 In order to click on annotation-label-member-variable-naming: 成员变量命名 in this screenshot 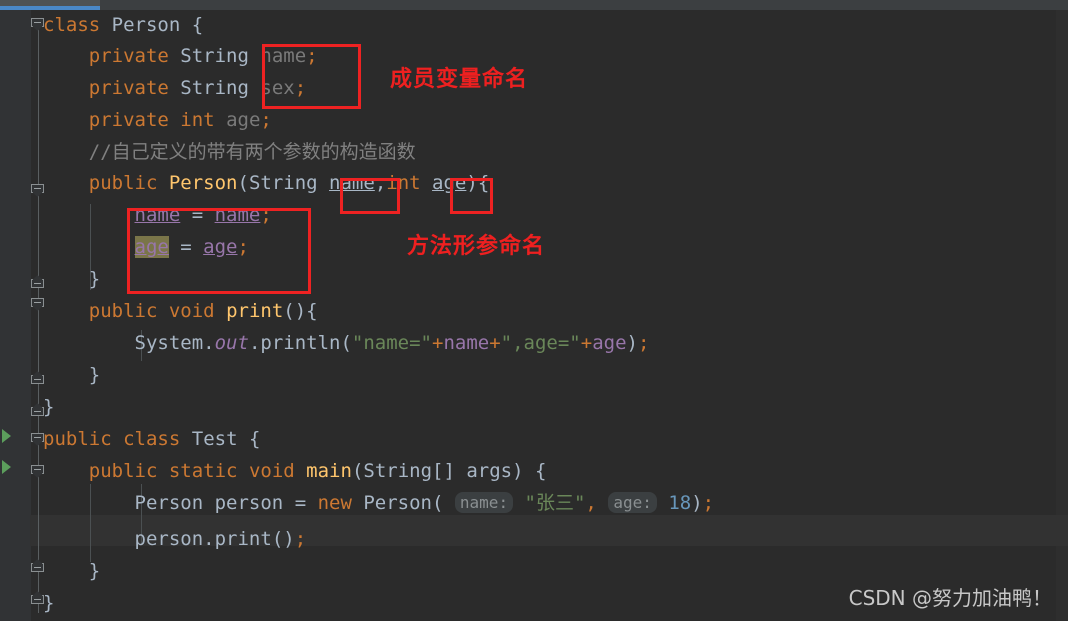, I will do `click(459, 79)`.